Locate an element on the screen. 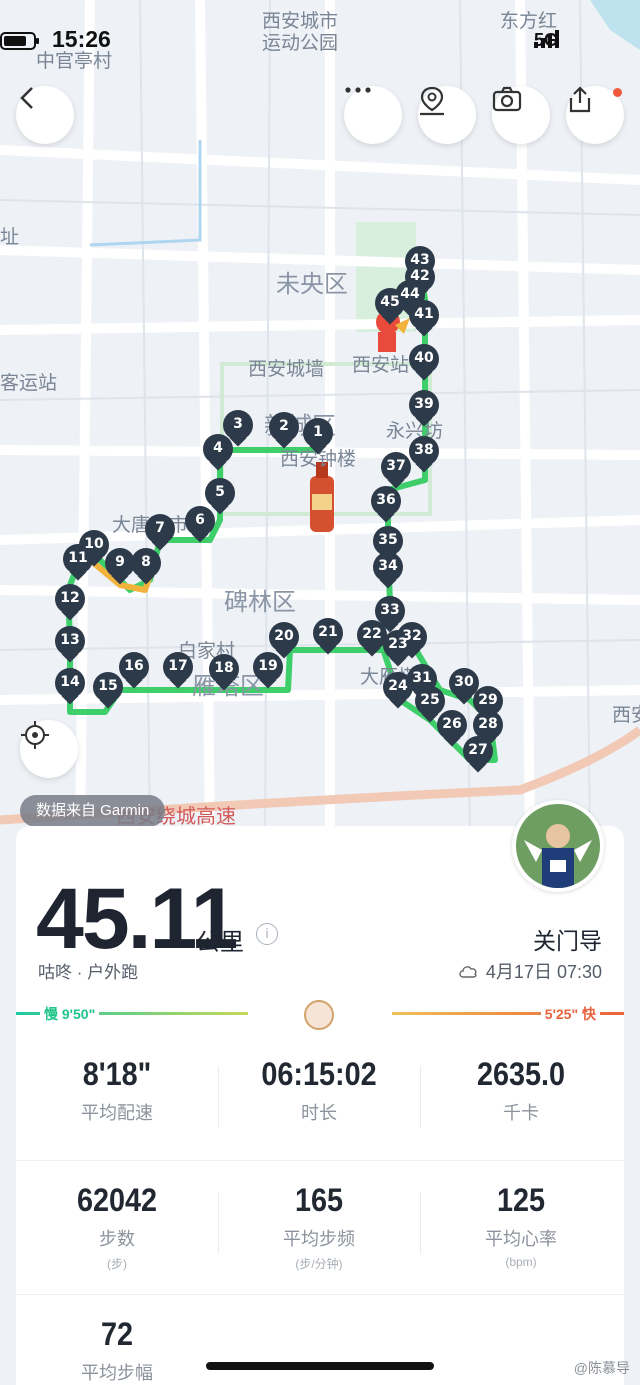  username: 关门导 is located at coordinates (567, 941).